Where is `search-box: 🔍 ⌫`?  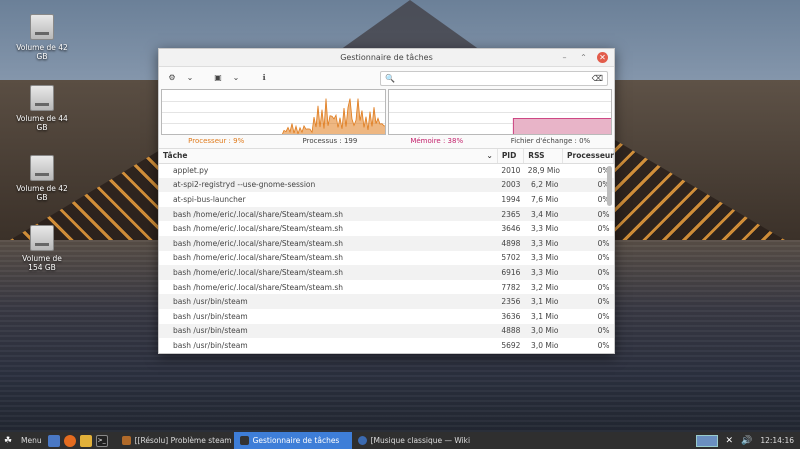 search-box: 🔍 ⌫ is located at coordinates (494, 78).